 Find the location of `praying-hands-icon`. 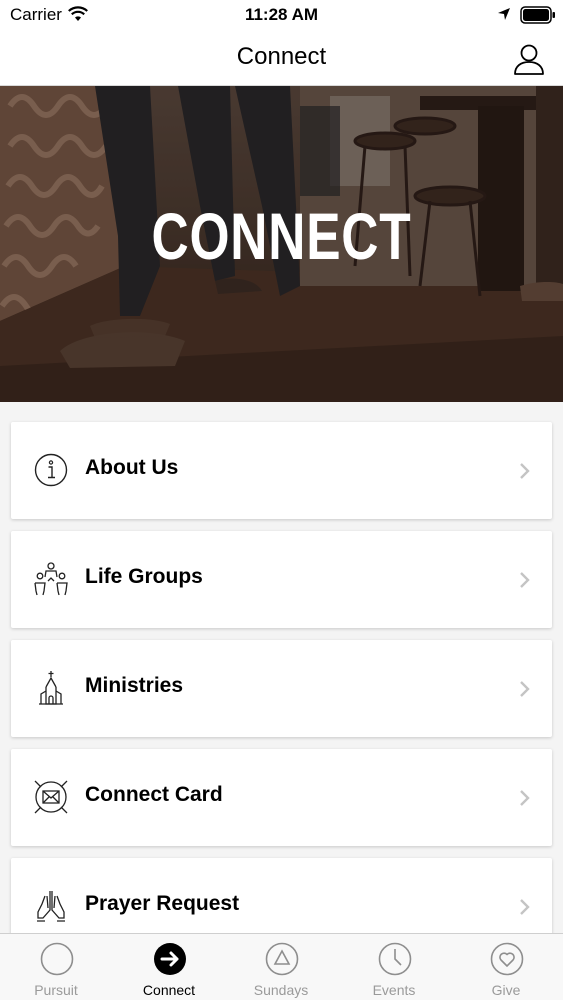

praying-hands-icon is located at coordinates (51, 906).